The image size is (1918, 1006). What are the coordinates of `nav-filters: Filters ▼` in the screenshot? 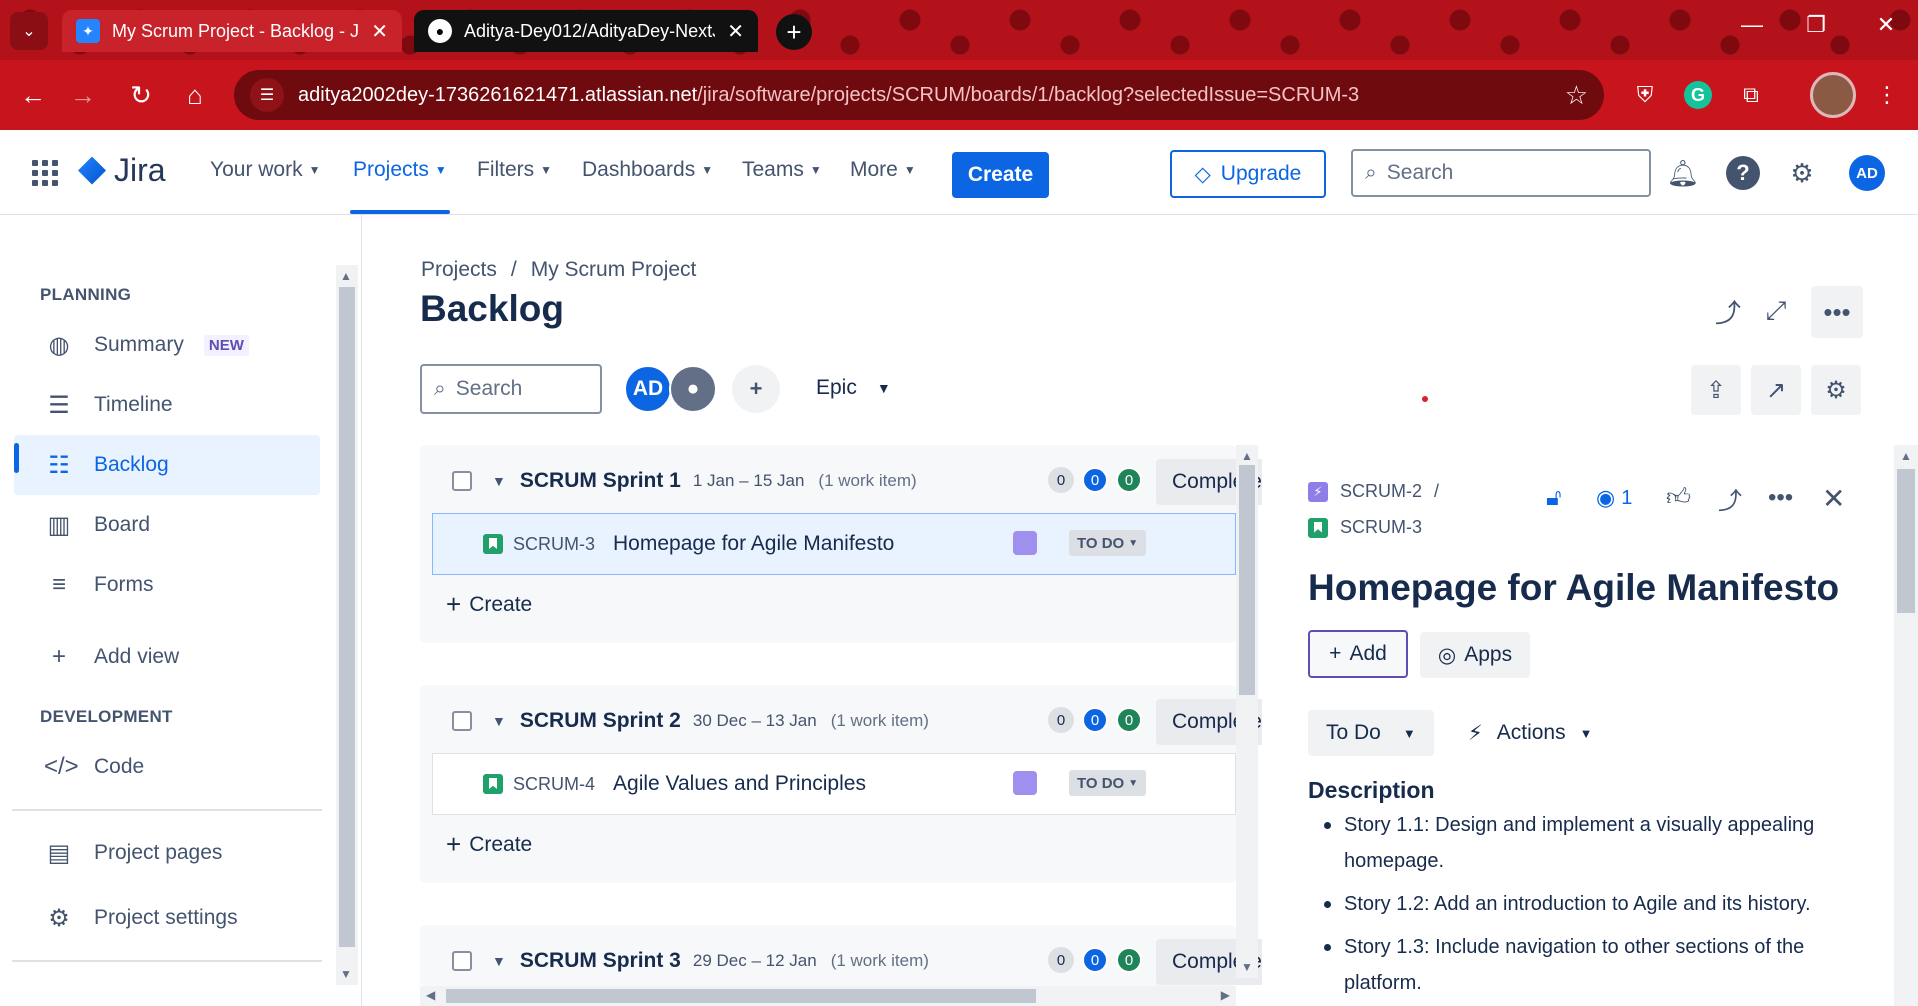 It's located at (514, 170).